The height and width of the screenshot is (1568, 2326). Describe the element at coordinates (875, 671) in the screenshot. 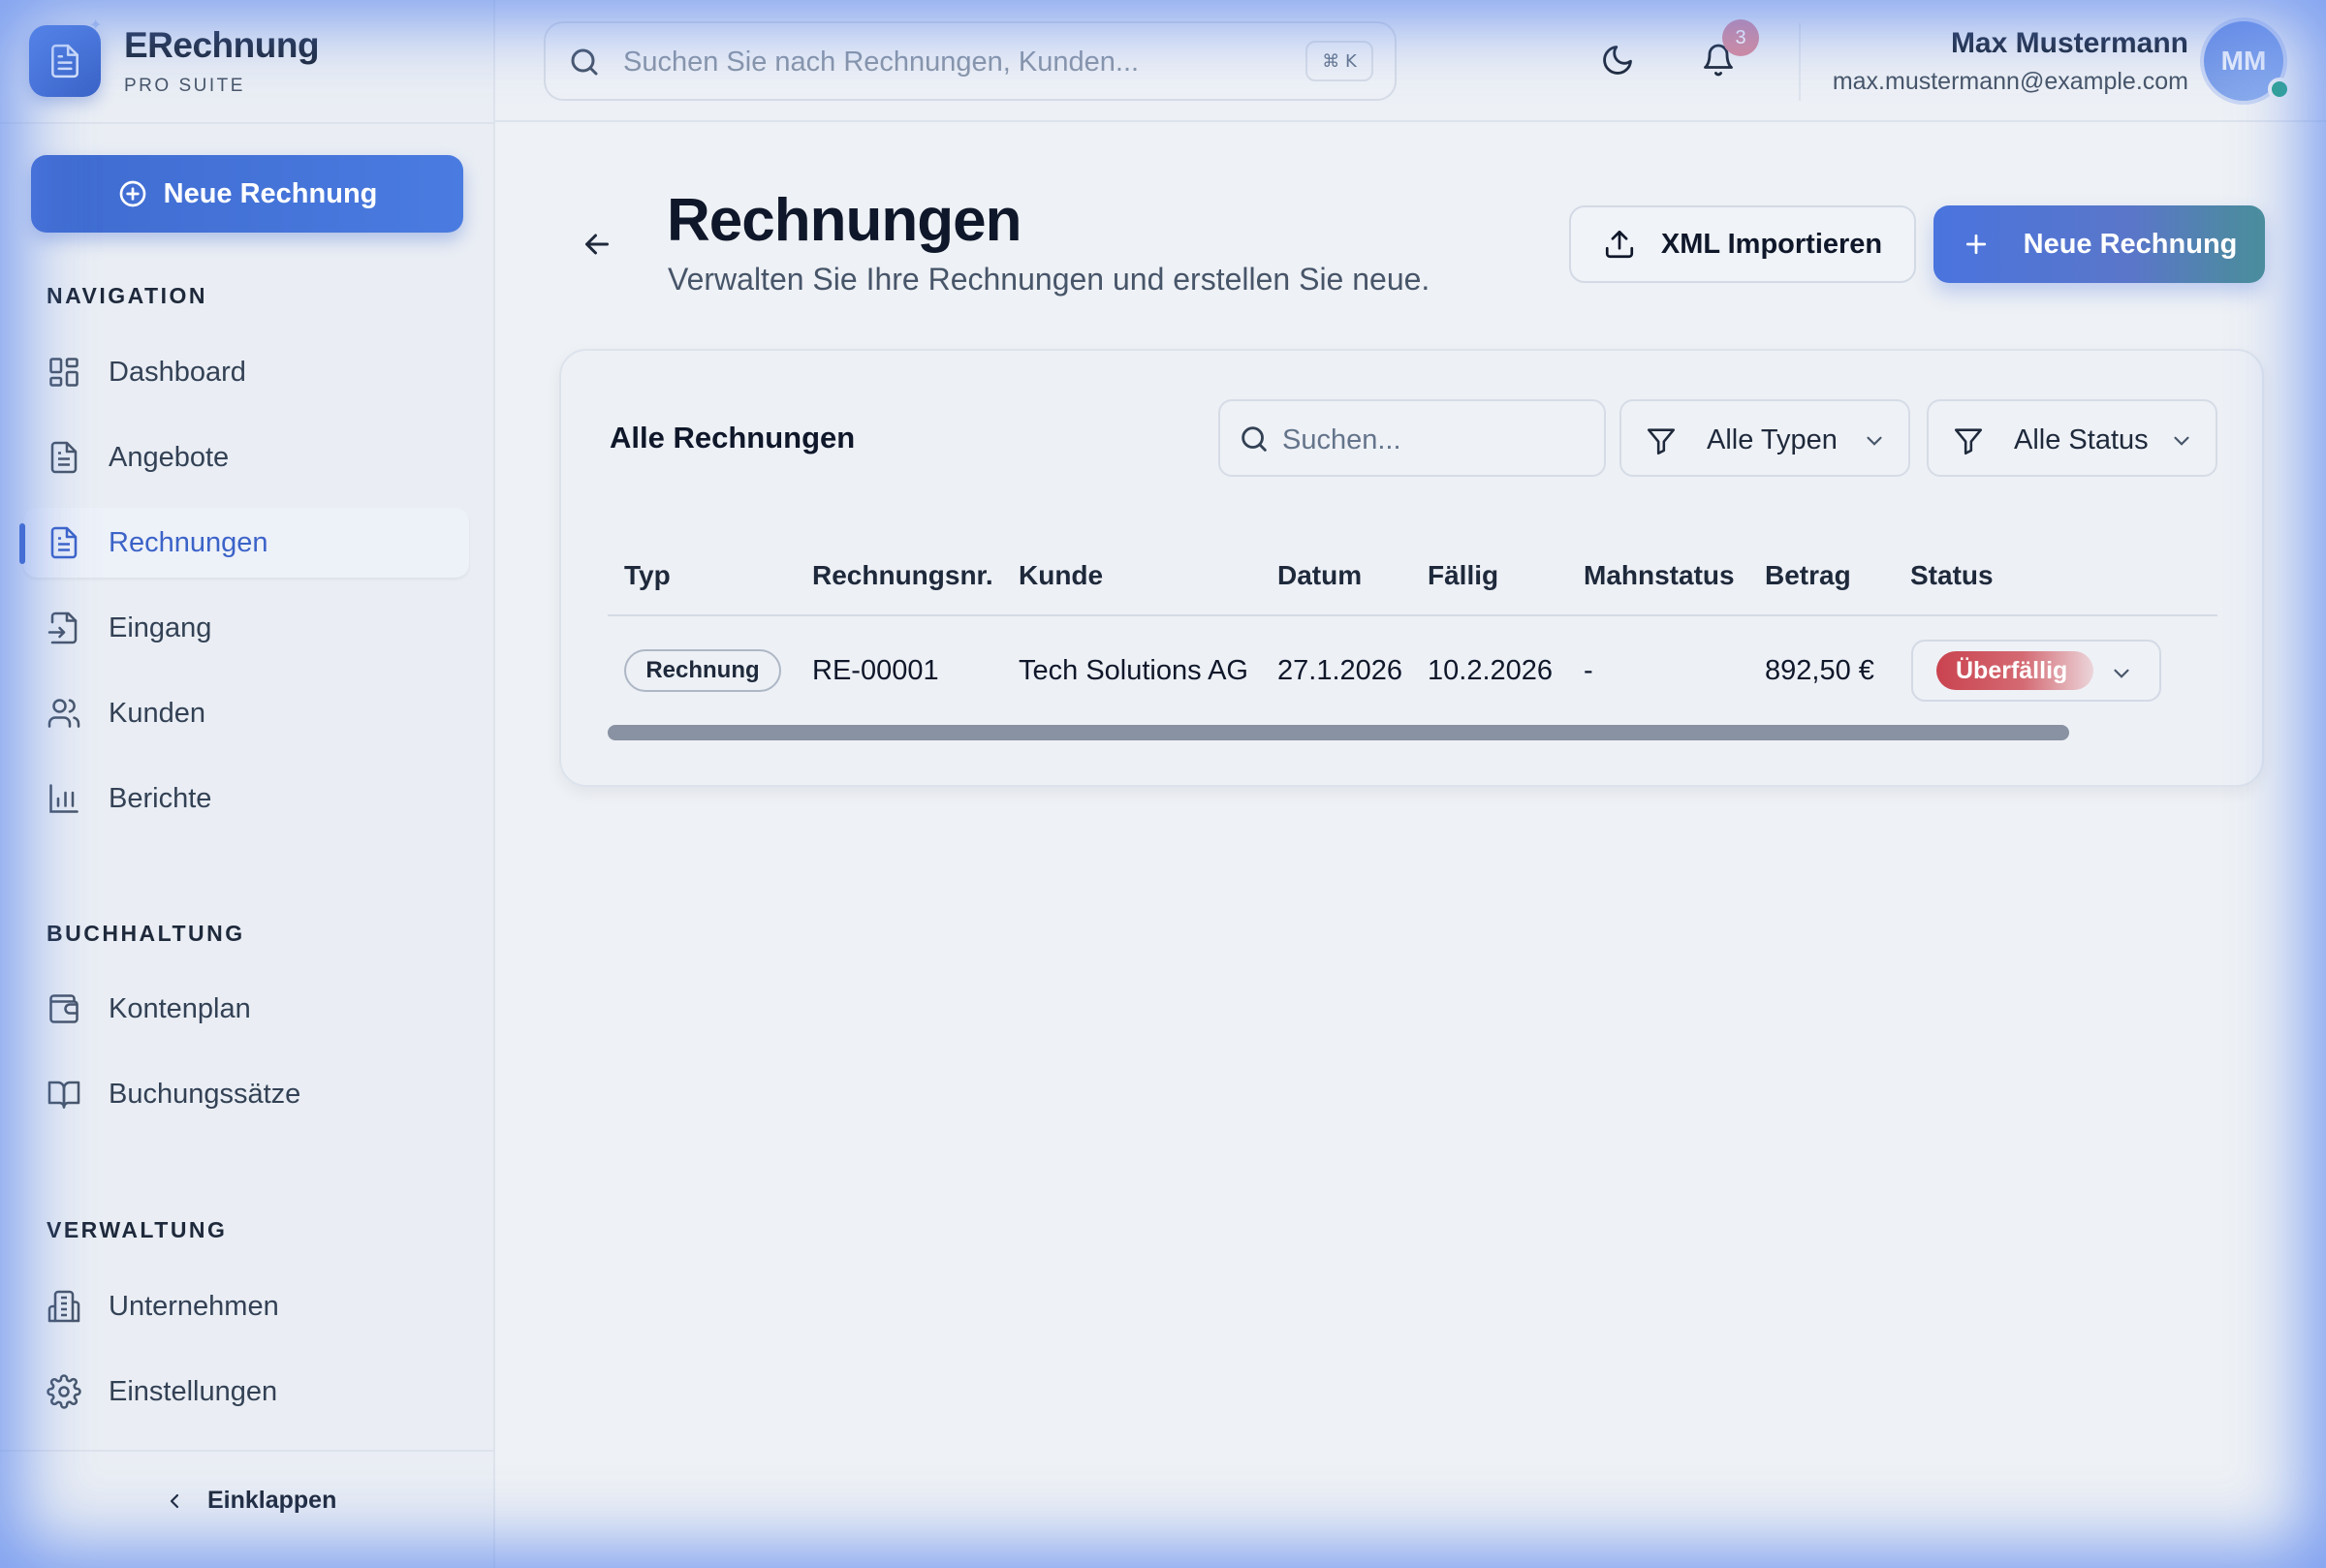

I see `cell-rechnungsnr: RE-00001` at that location.